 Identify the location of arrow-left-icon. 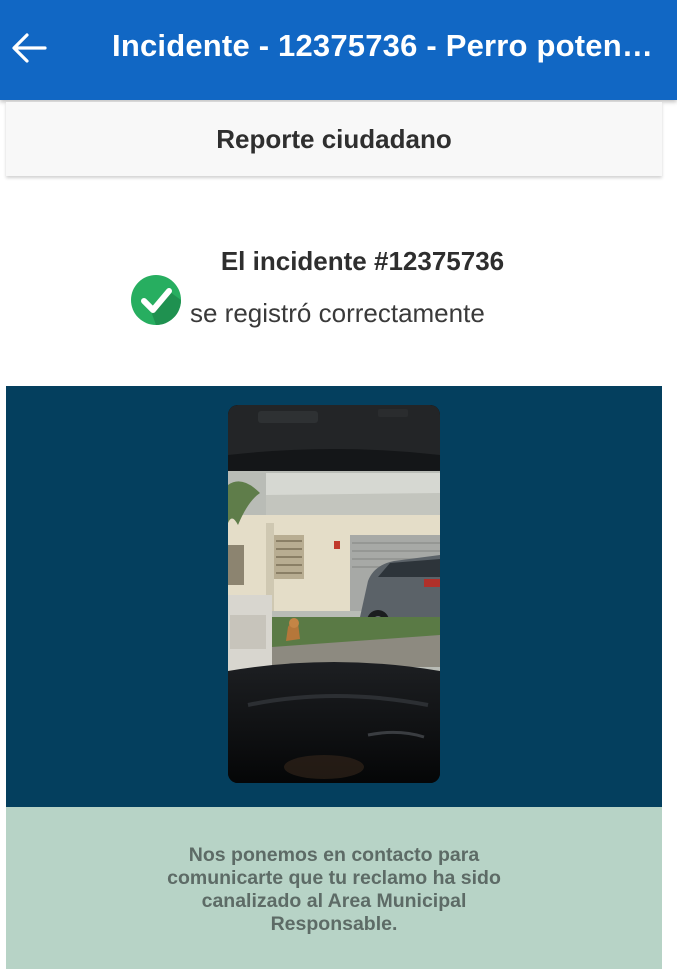
(29, 48).